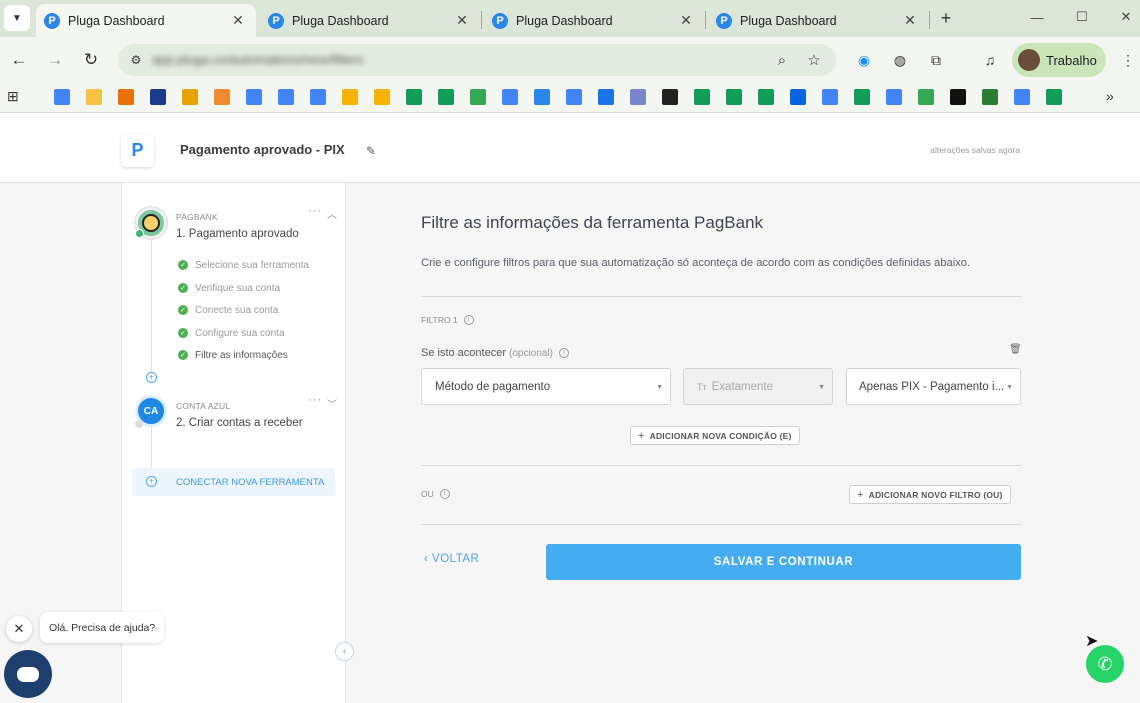 Image resolution: width=1140 pixels, height=703 pixels. I want to click on chevron-up-icon: ︿, so click(332, 213).